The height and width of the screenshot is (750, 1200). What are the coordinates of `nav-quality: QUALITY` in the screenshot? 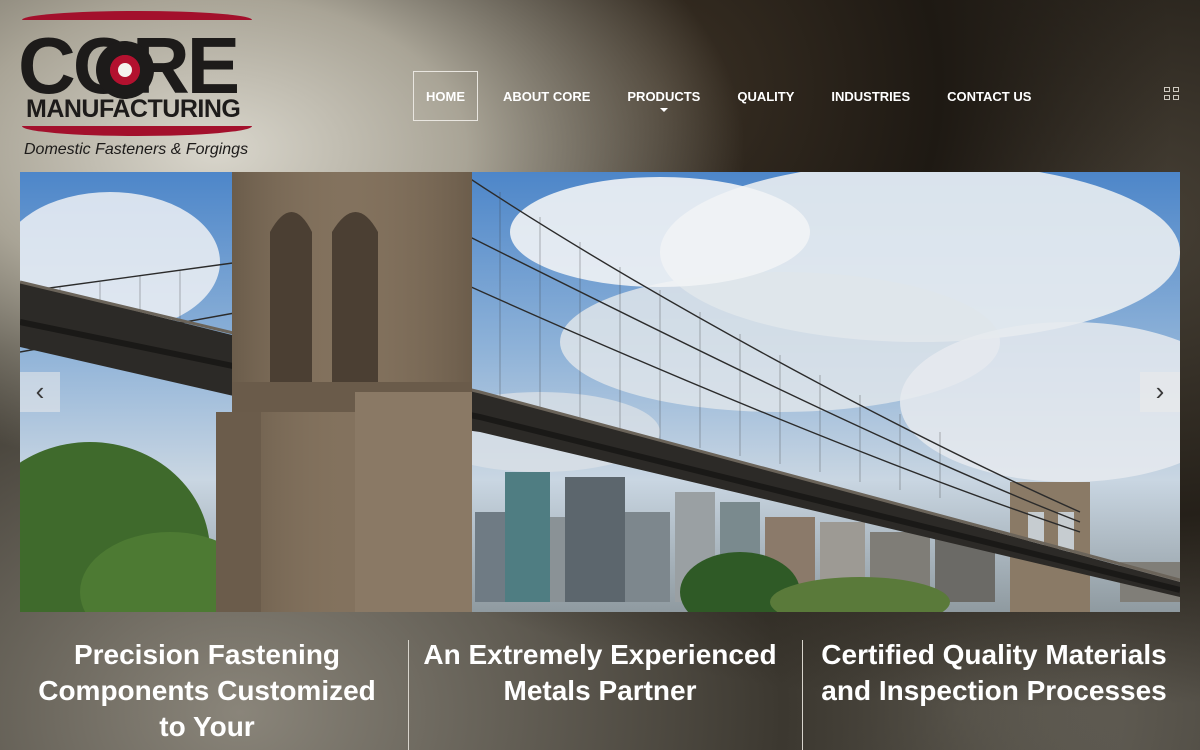 It's located at (765, 96).